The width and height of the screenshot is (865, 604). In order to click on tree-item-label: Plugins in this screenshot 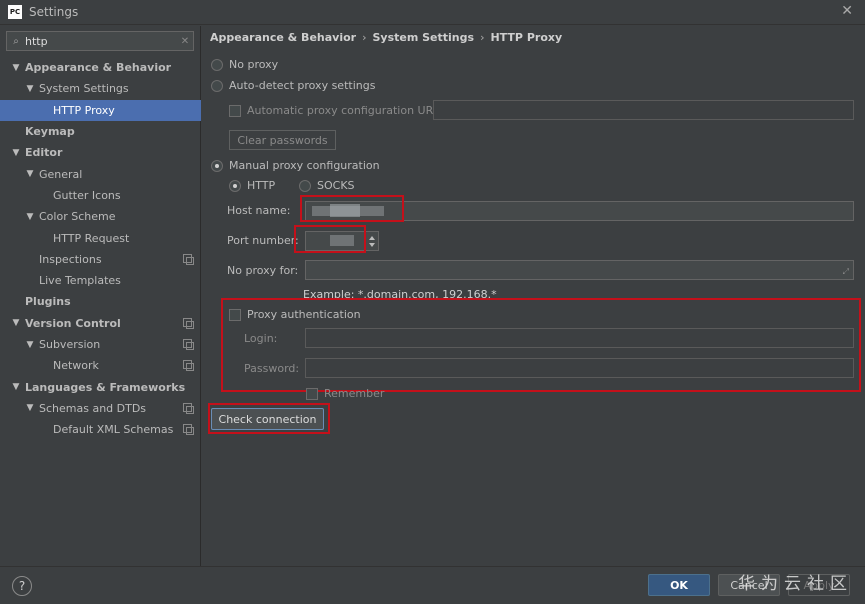, I will do `click(48, 302)`.